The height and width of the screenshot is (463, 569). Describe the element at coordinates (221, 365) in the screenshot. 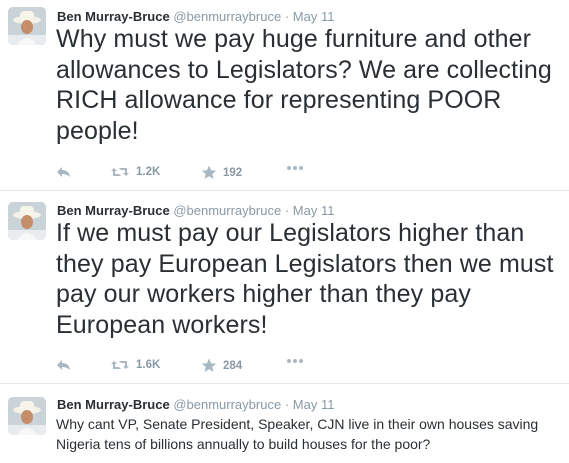

I see `favorite-button: 284` at that location.